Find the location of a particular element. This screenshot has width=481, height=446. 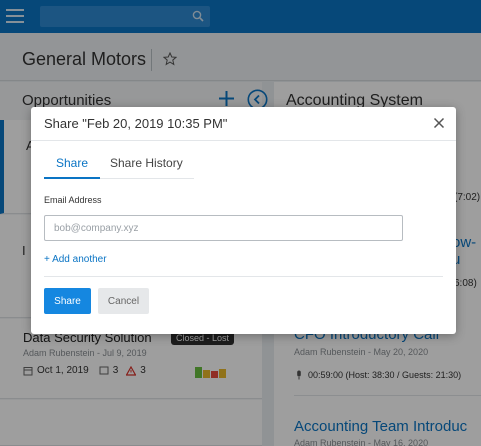

dialog-title: Share "Feb 20, 2019 10:35 PM" is located at coordinates (136, 123).